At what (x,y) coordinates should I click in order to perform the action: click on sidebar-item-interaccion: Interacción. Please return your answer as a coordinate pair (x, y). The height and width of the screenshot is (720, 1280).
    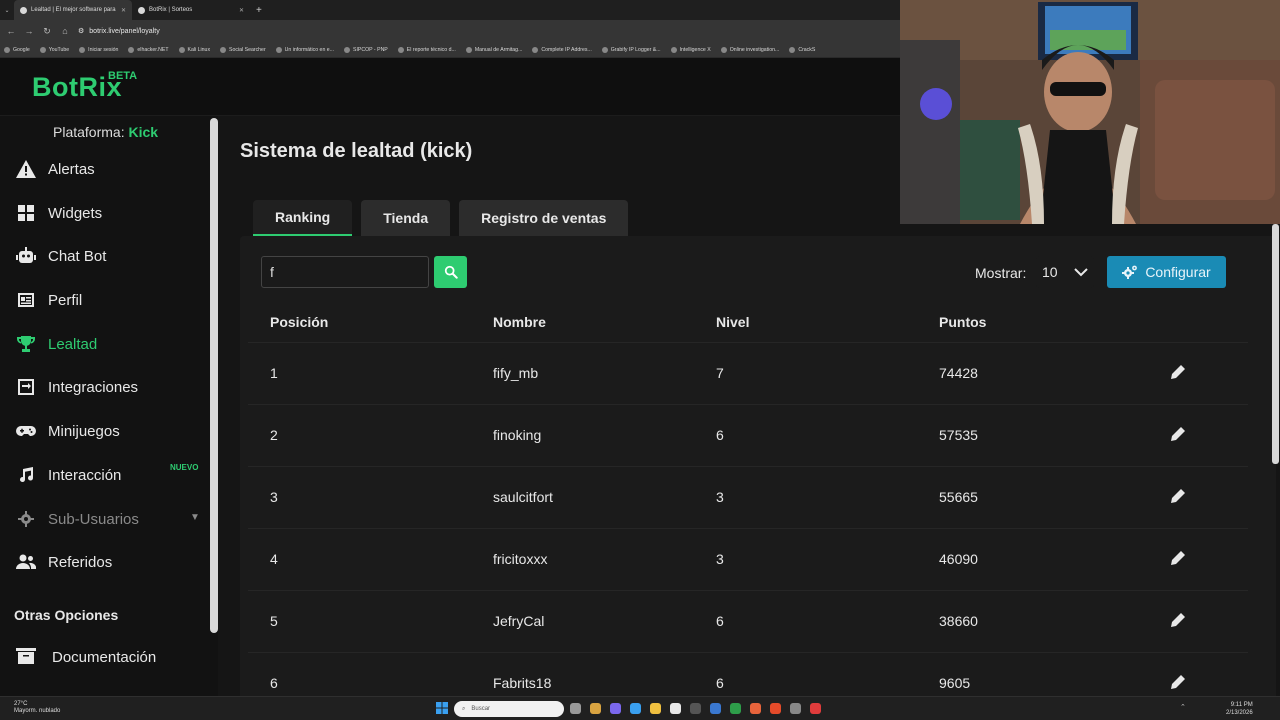
    Looking at the image, I should click on (68, 475).